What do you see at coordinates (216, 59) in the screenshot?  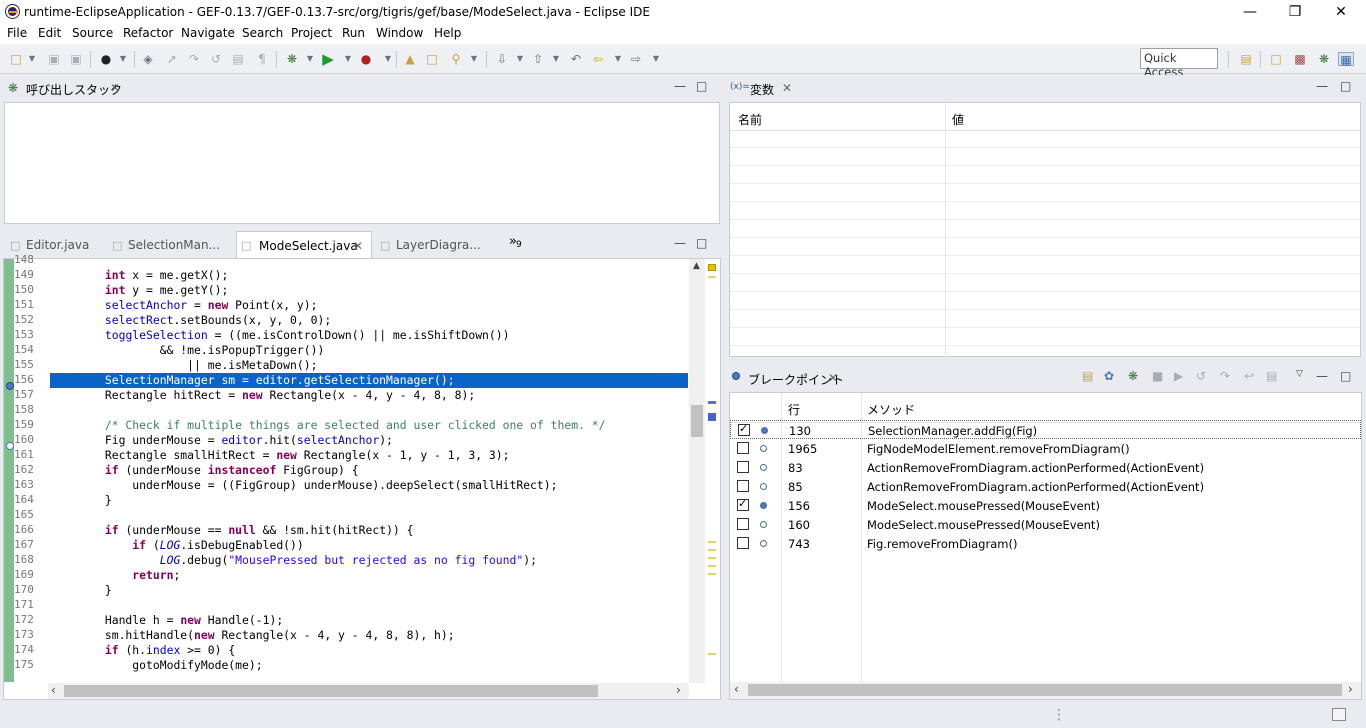 I see `use-step-filters-icon: ↺` at bounding box center [216, 59].